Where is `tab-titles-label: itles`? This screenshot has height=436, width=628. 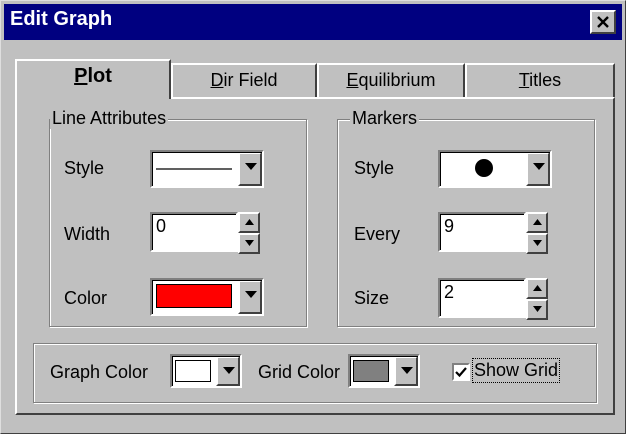 tab-titles-label: itles is located at coordinates (545, 80).